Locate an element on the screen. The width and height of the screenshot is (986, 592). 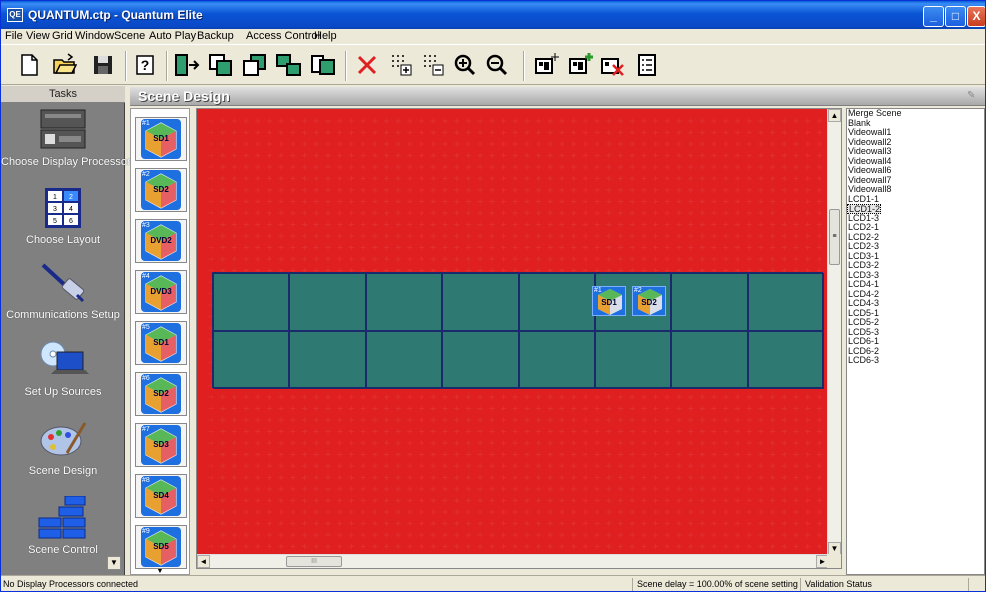
marker-label: SD2 is located at coordinates (649, 302).